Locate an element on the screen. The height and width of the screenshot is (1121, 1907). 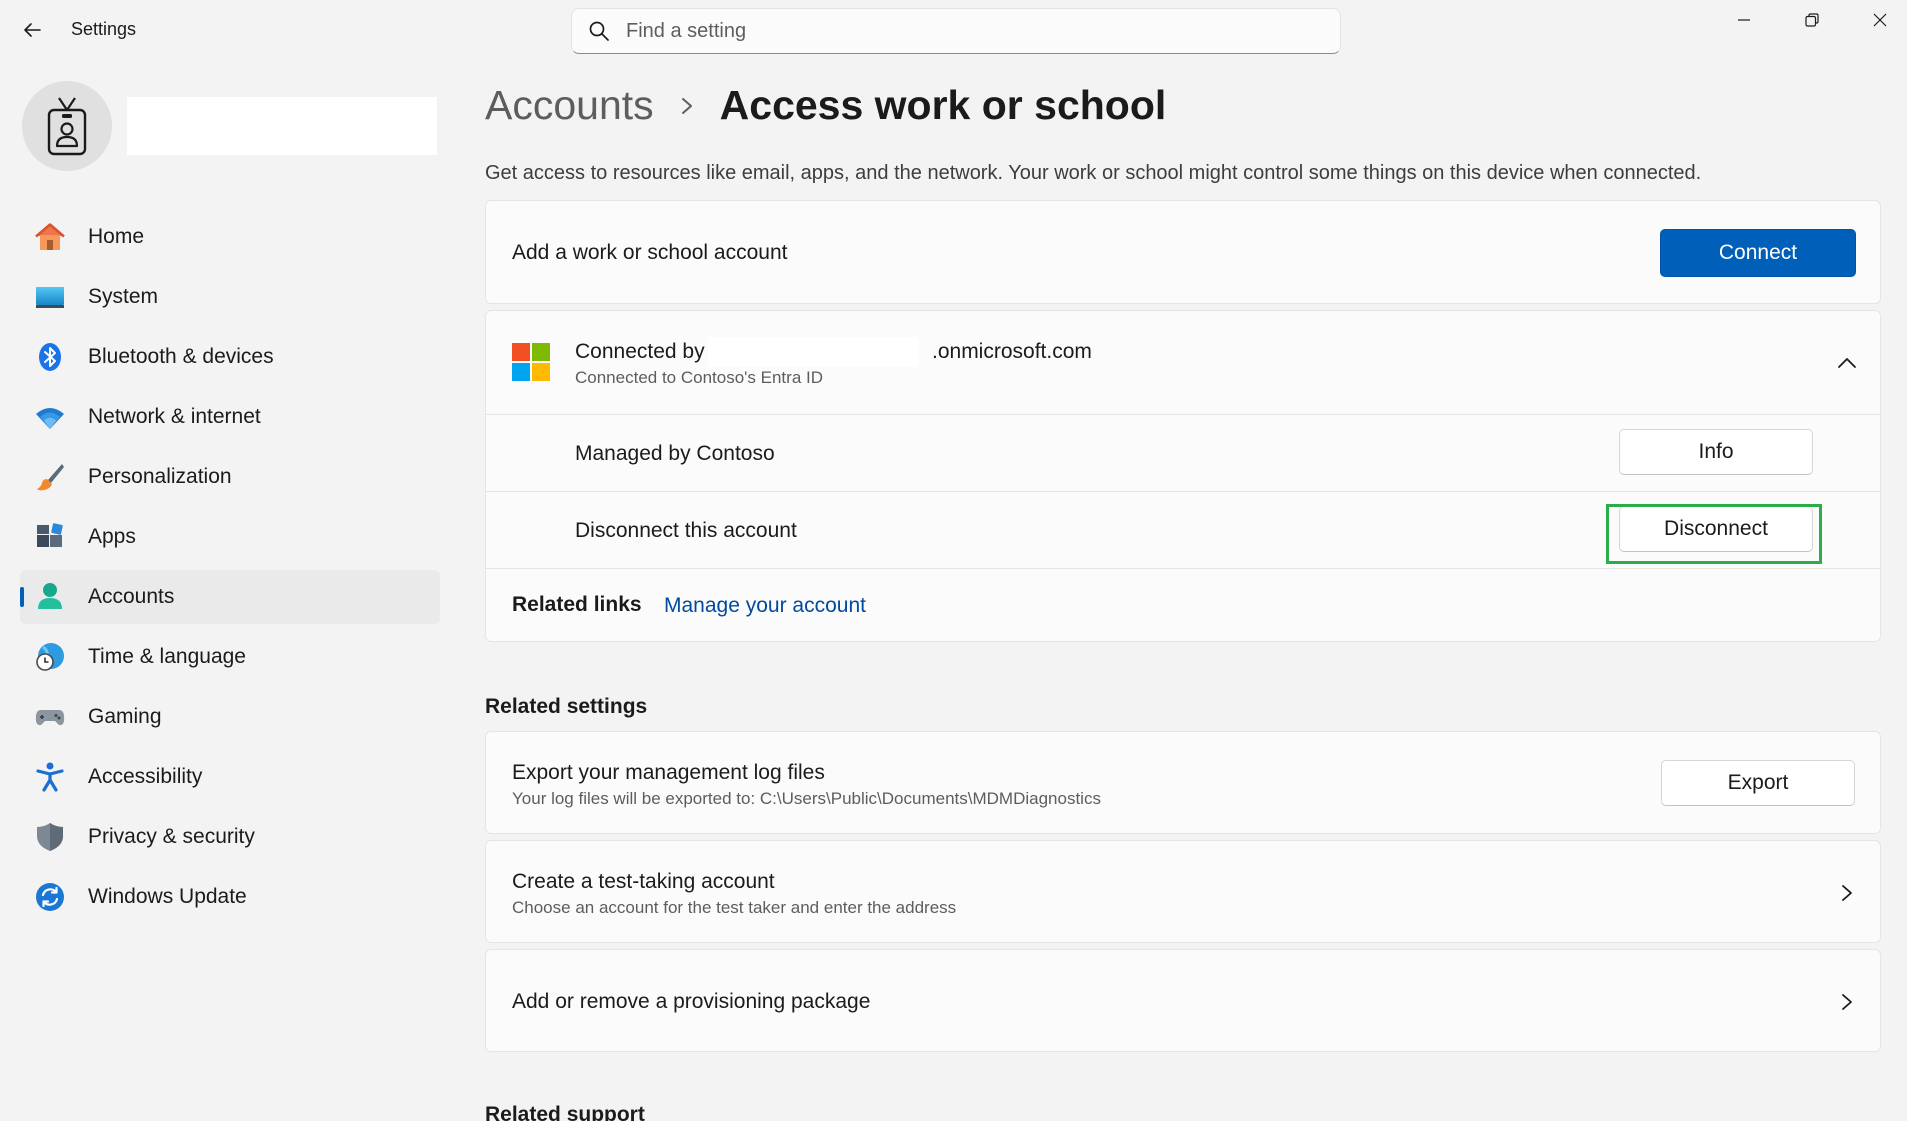
sidebar-item-label: System is located at coordinates (123, 296).